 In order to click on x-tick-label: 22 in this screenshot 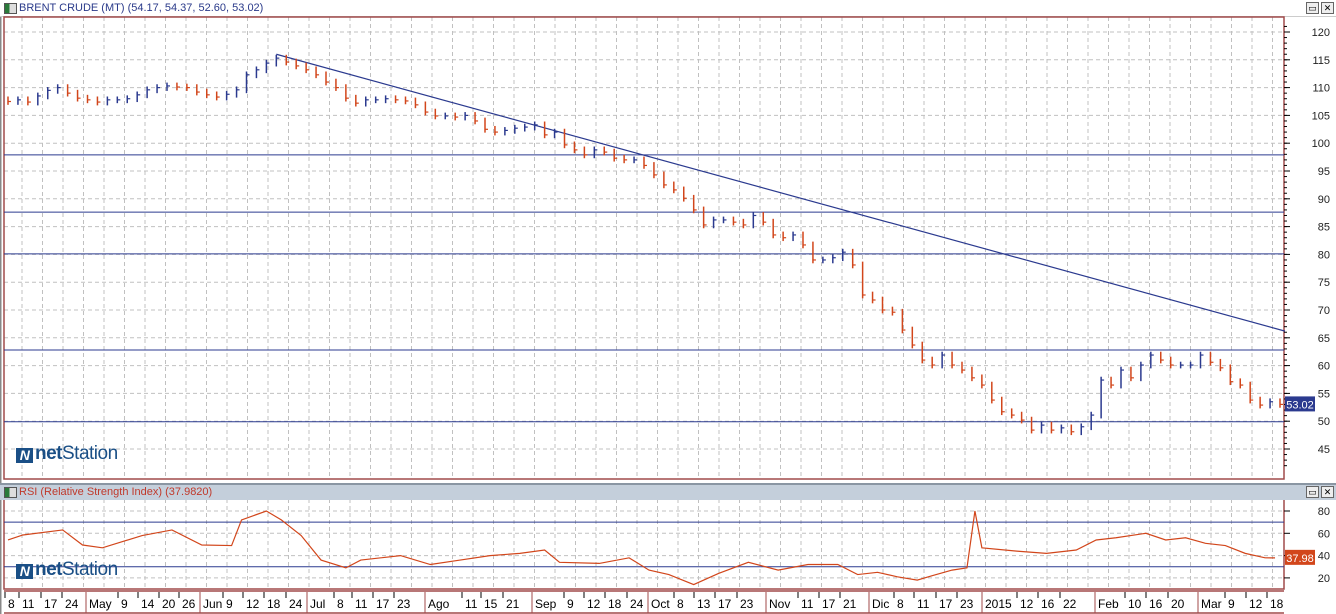, I will do `click(1070, 604)`.